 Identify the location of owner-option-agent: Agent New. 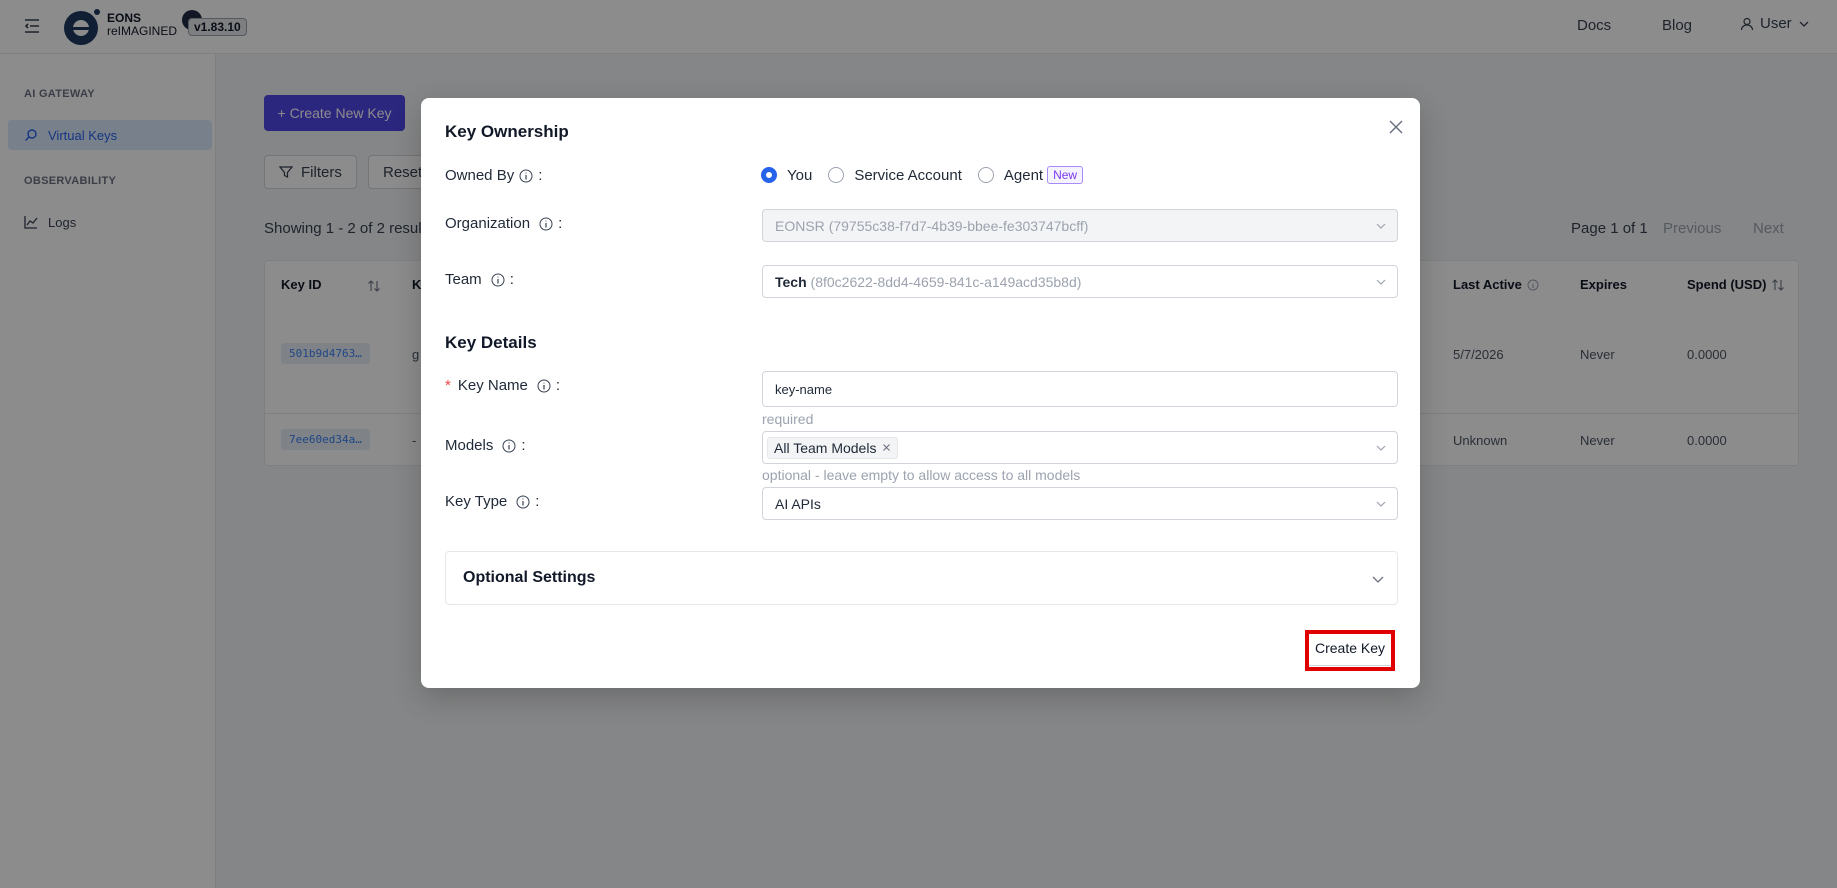
(1030, 175).